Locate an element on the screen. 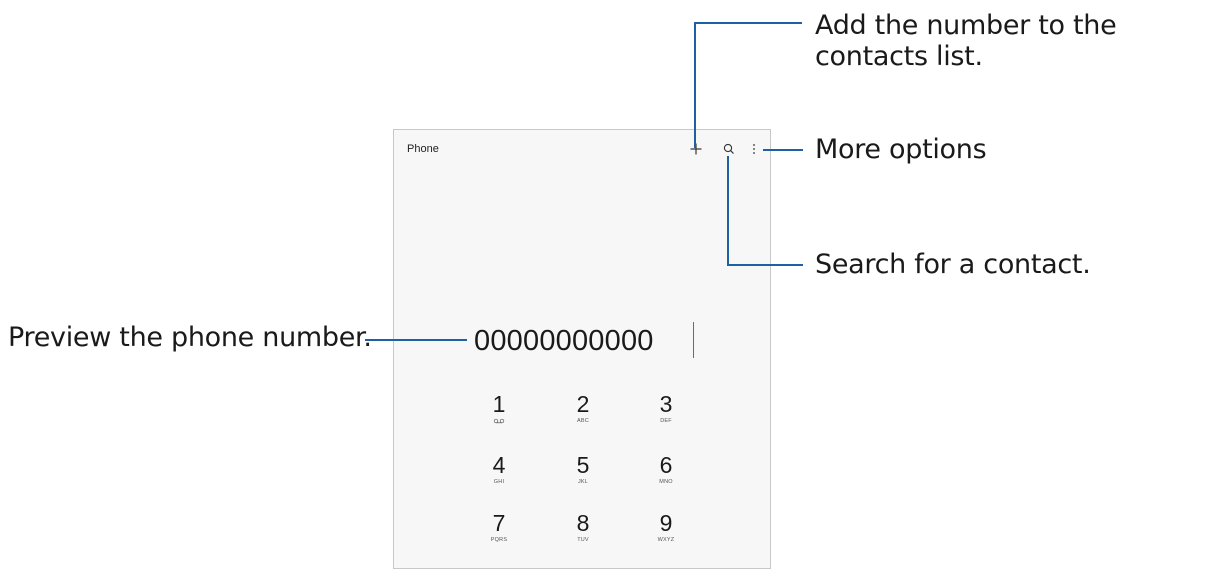 Image resolution: width=1223 pixels, height=569 pixels. keypad-key-6: 6 MNO is located at coordinates (666, 474).